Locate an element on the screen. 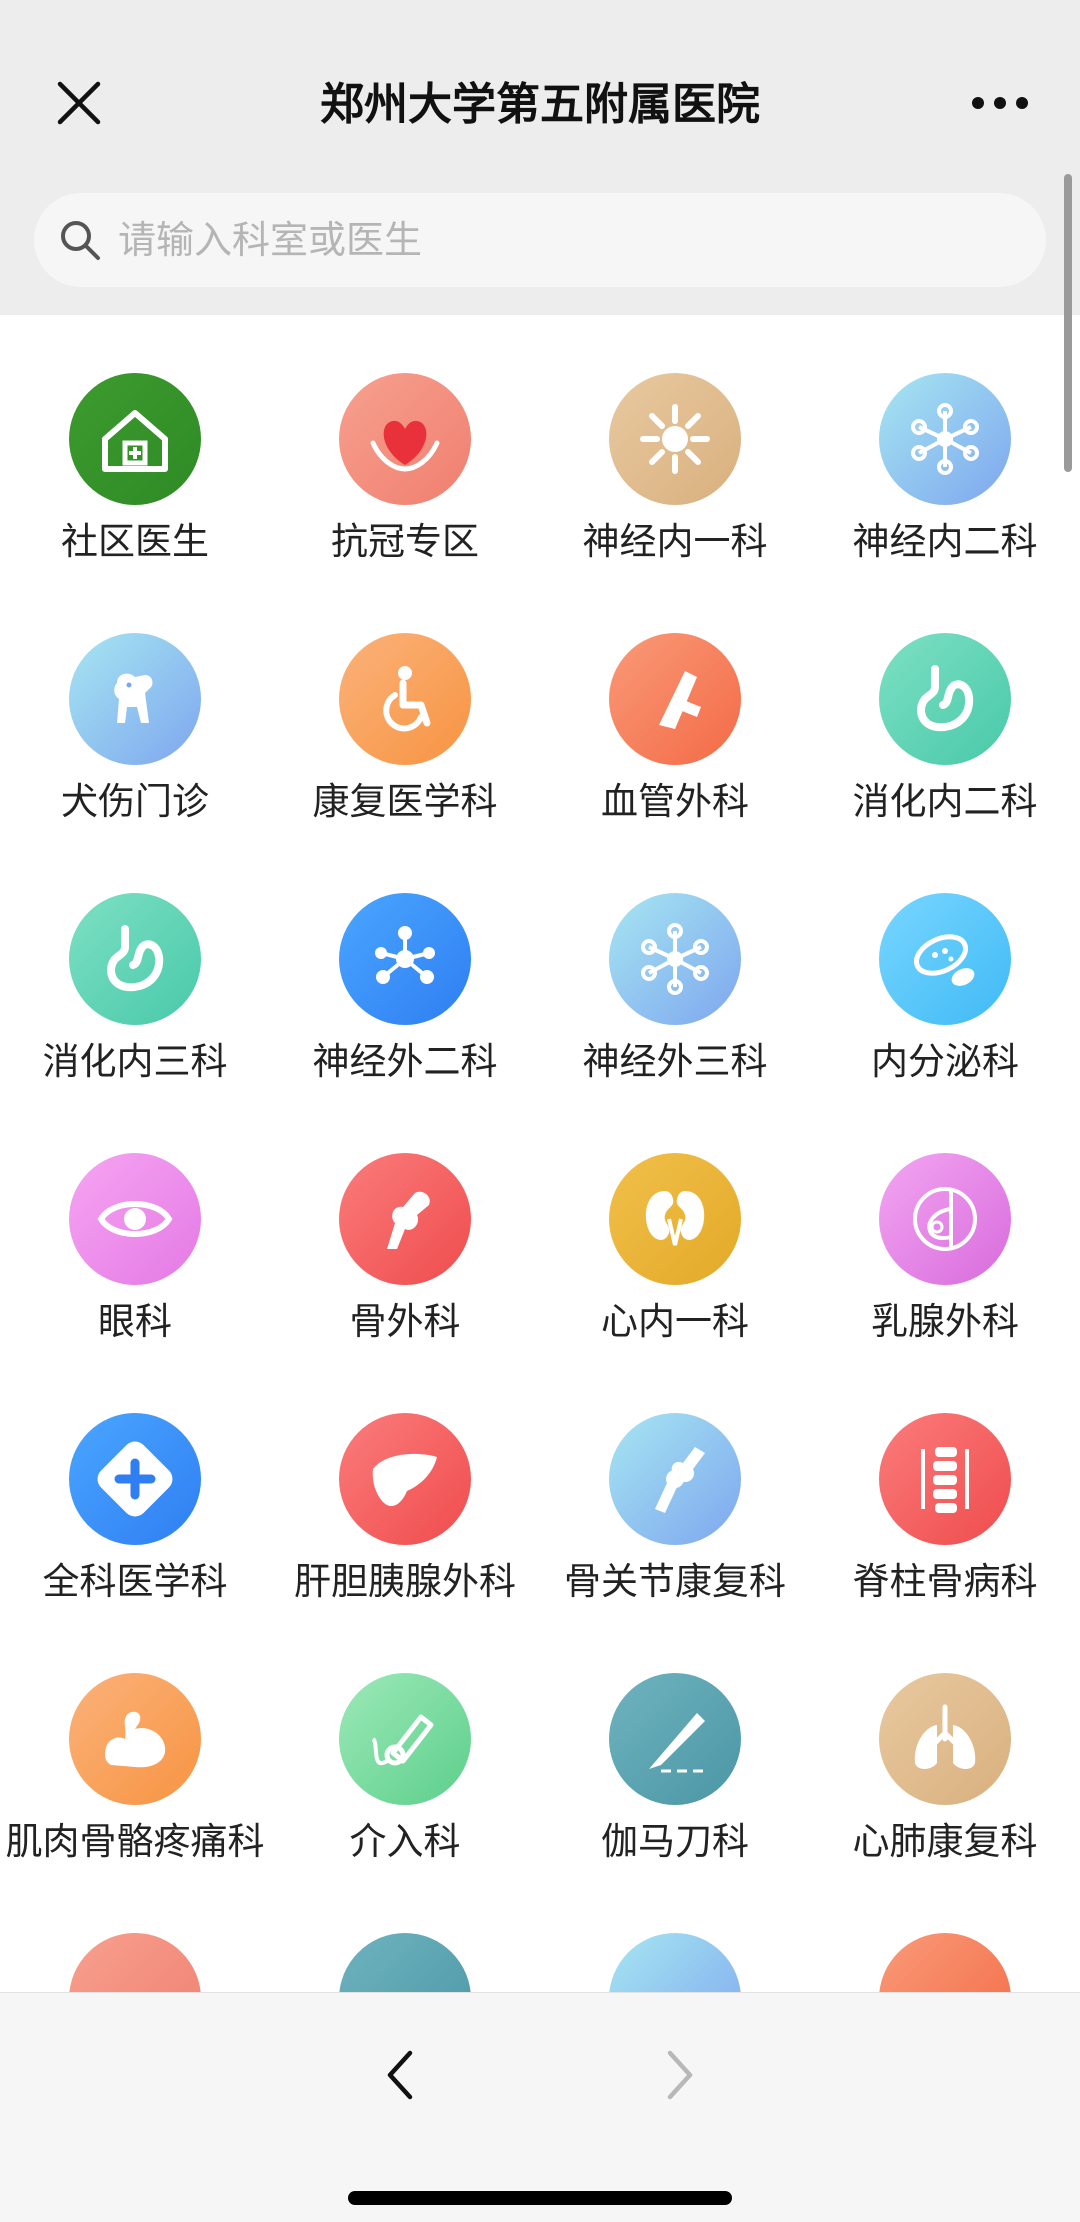 The width and height of the screenshot is (1080, 2222). liver-icon is located at coordinates (404, 1480).